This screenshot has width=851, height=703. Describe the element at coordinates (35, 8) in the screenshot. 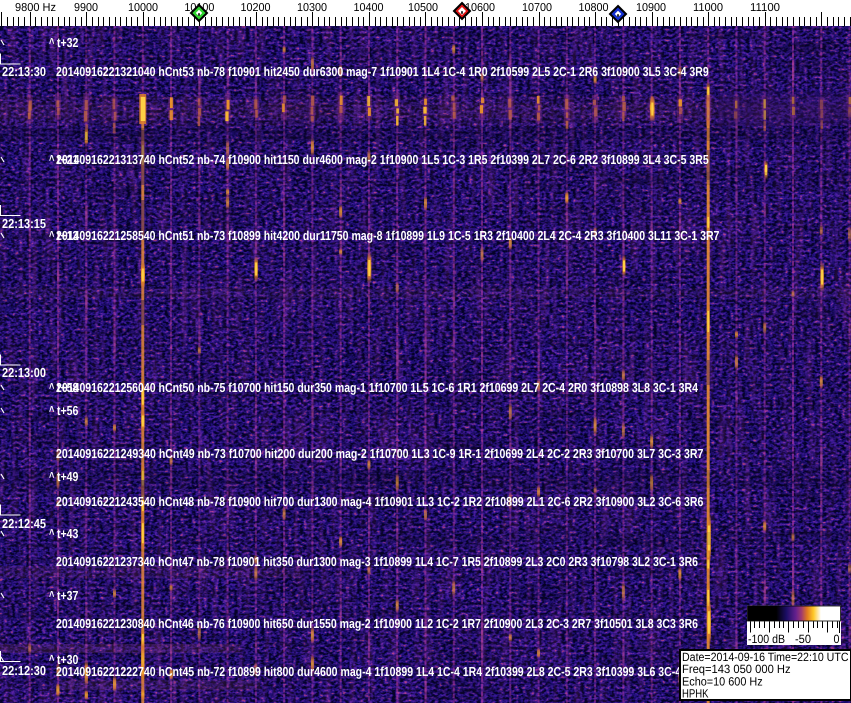

I see `svg-text: 9800 Hz` at that location.